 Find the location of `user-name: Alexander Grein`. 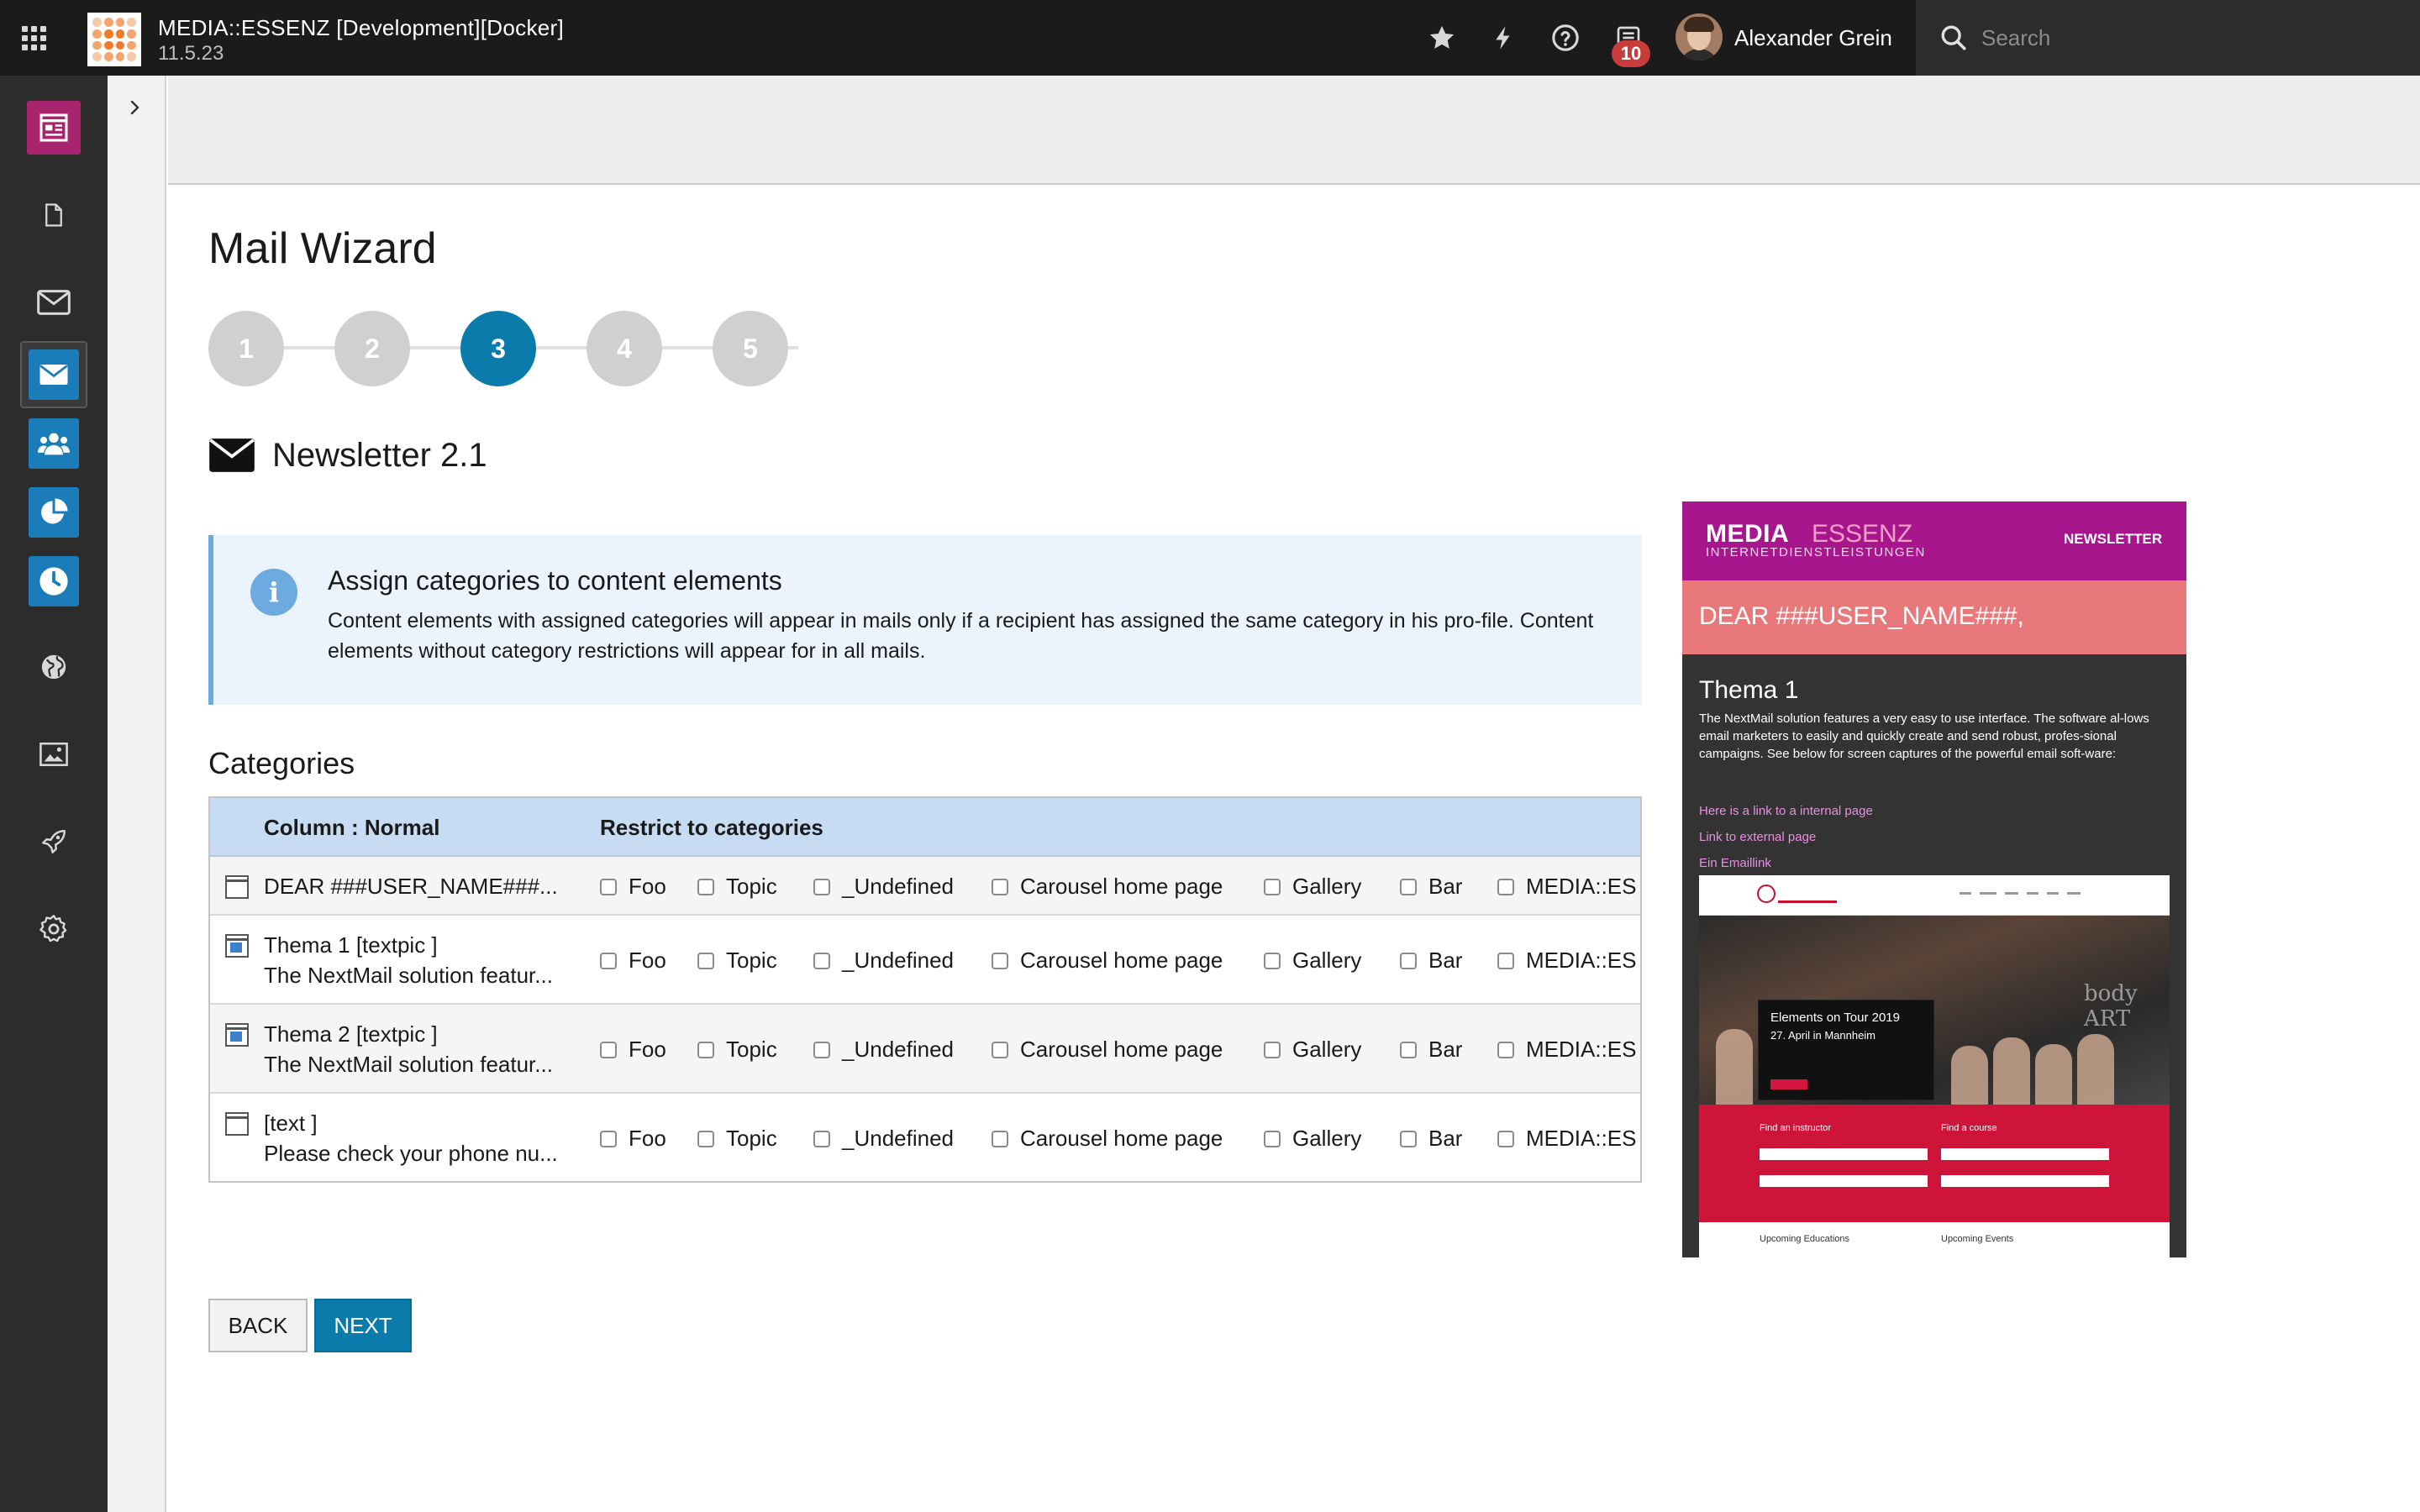

user-name: Alexander Grein is located at coordinates (1813, 38).